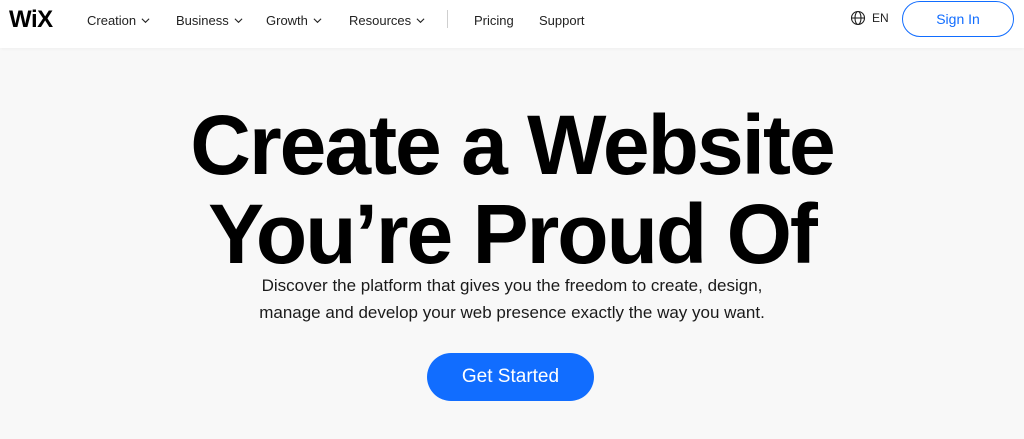 This screenshot has height=439, width=1024. Describe the element at coordinates (202, 20) in the screenshot. I see `nav-item-label: Business` at that location.